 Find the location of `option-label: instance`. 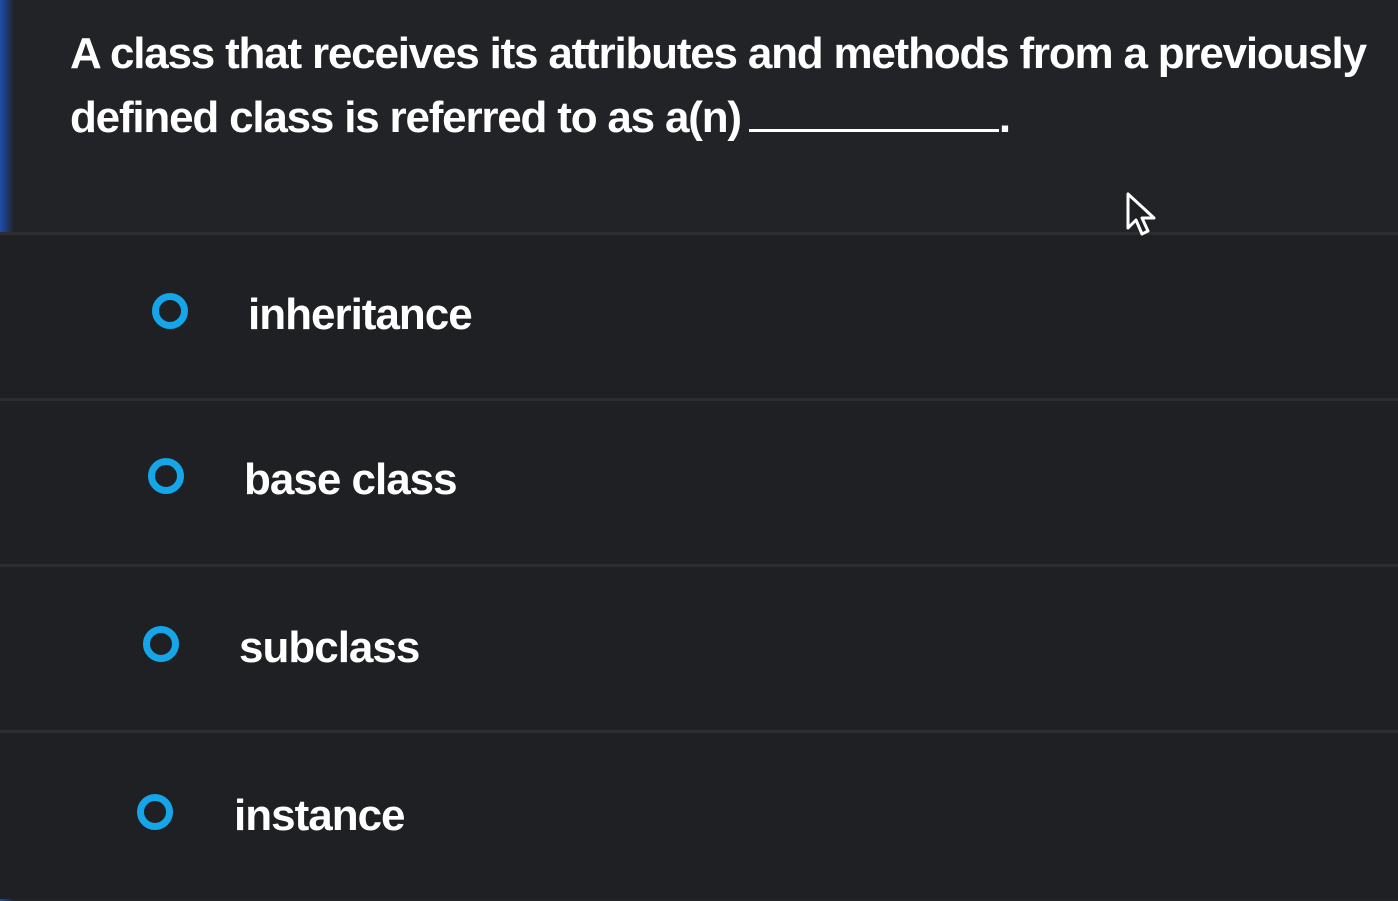

option-label: instance is located at coordinates (320, 815).